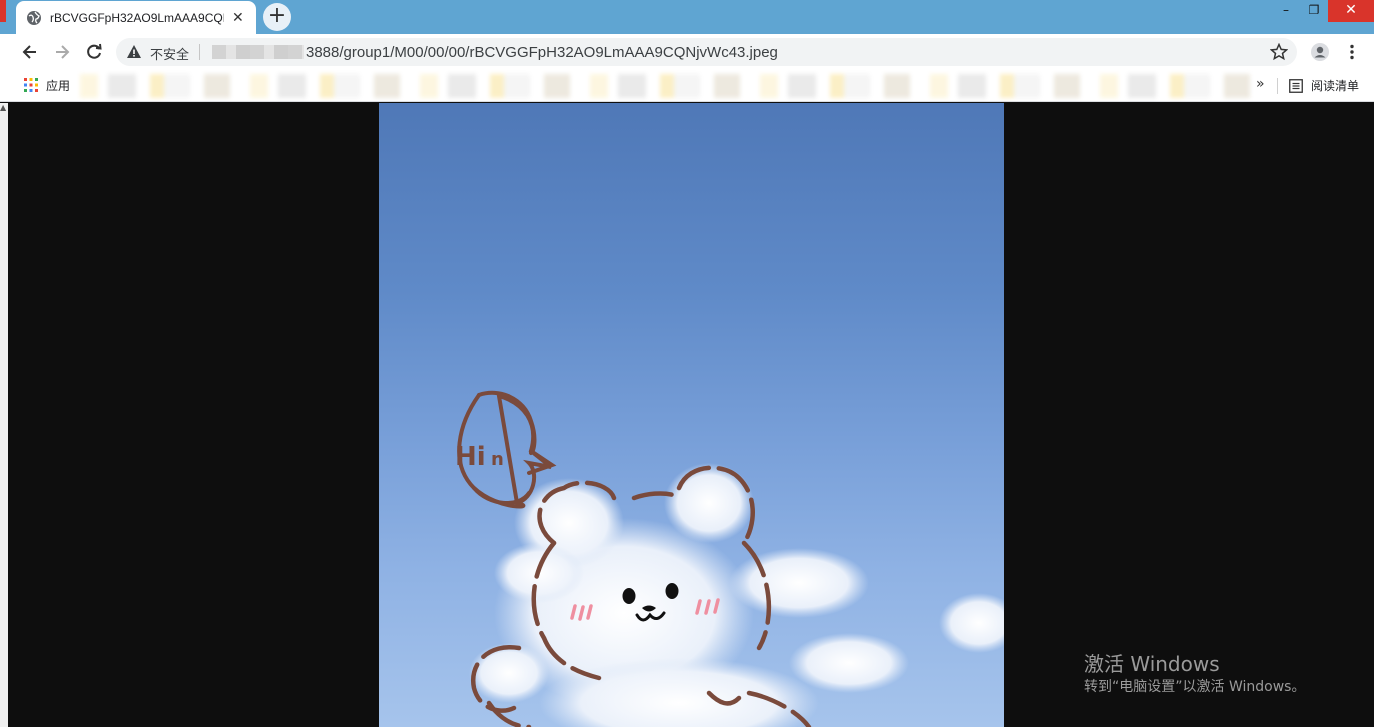 The width and height of the screenshot is (1374, 727). What do you see at coordinates (1320, 52) in the screenshot?
I see `profile-avatar-icon` at bounding box center [1320, 52].